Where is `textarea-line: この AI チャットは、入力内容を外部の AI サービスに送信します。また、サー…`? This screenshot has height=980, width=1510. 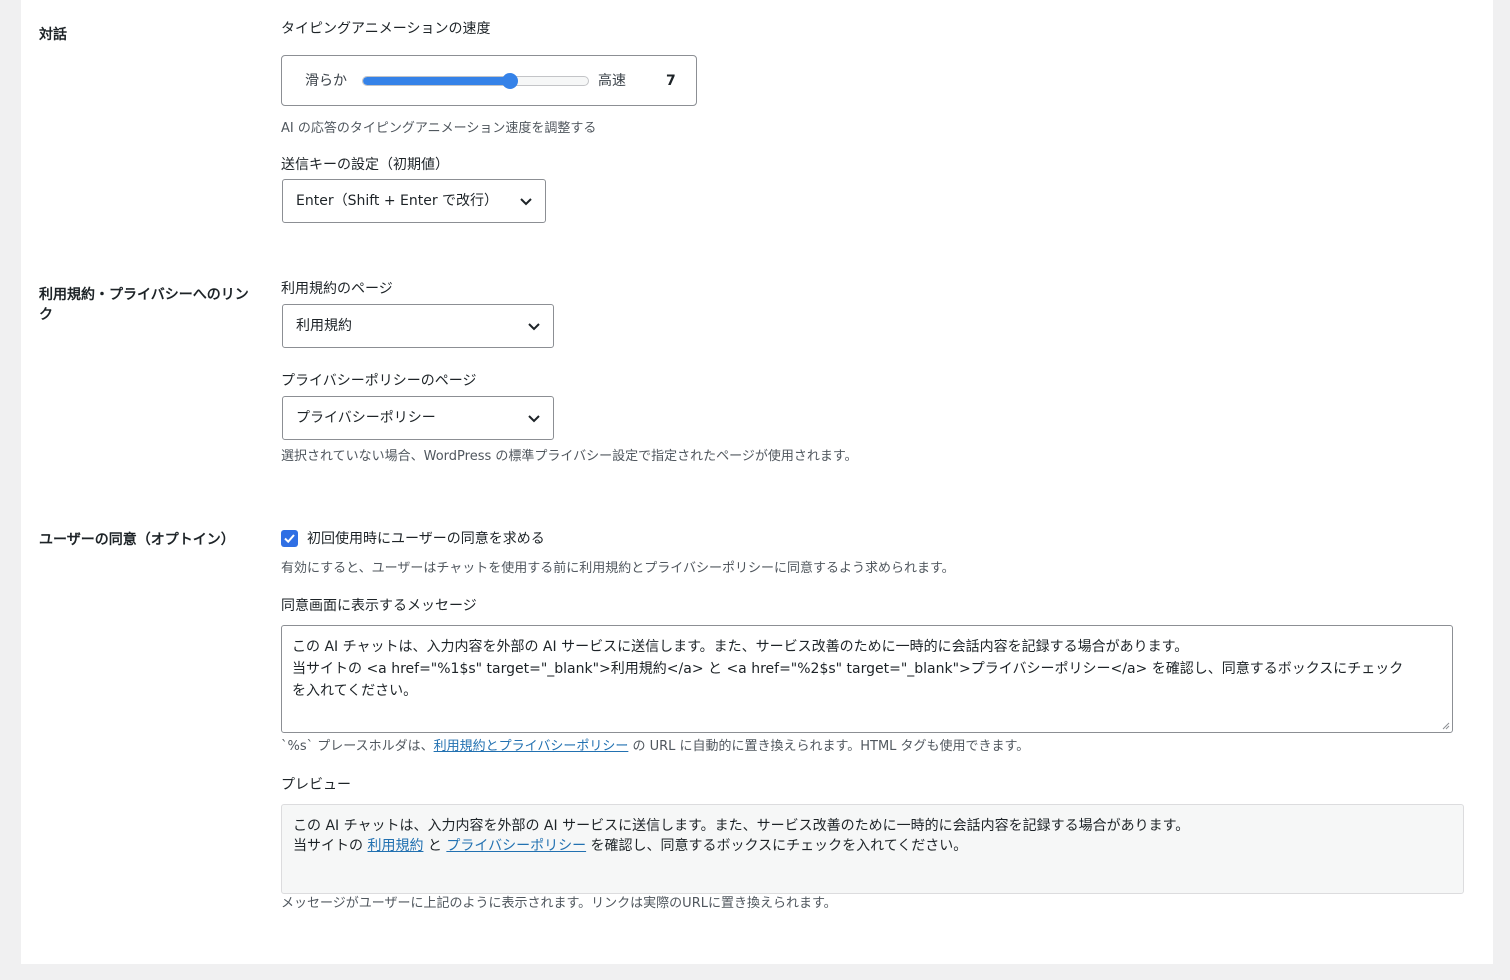 textarea-line: この AI チャットは、入力内容を外部の AI サービスに送信します。また、サー… is located at coordinates (740, 647).